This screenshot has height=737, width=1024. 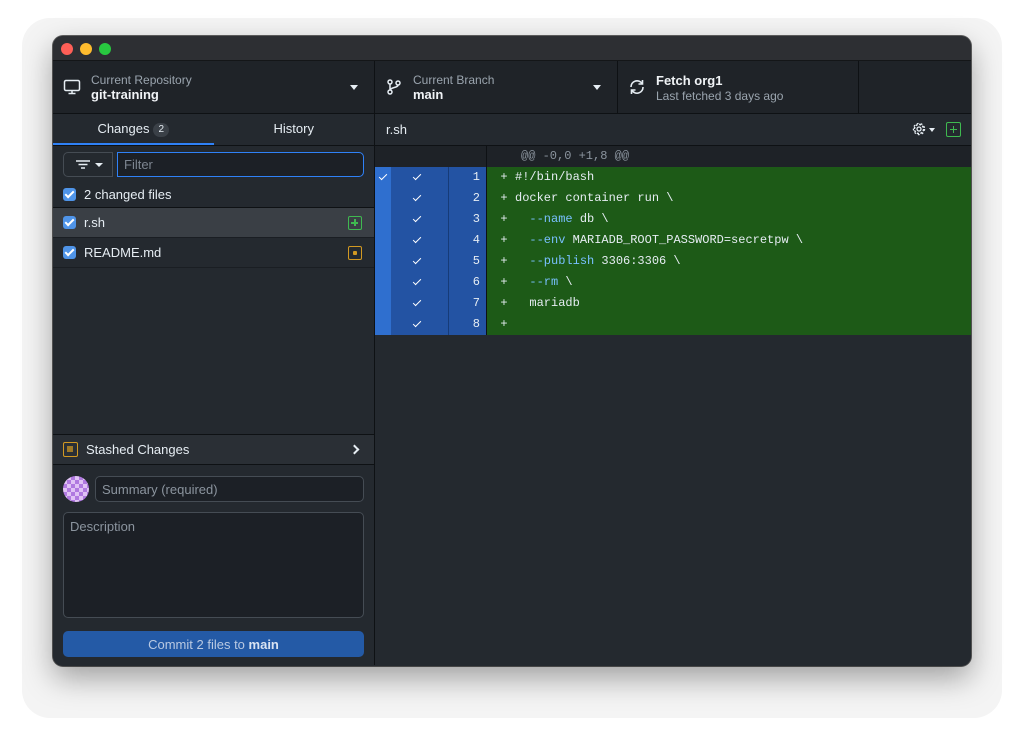 I want to click on last-fetched-text: Last fetched 3 days ago, so click(x=720, y=96).